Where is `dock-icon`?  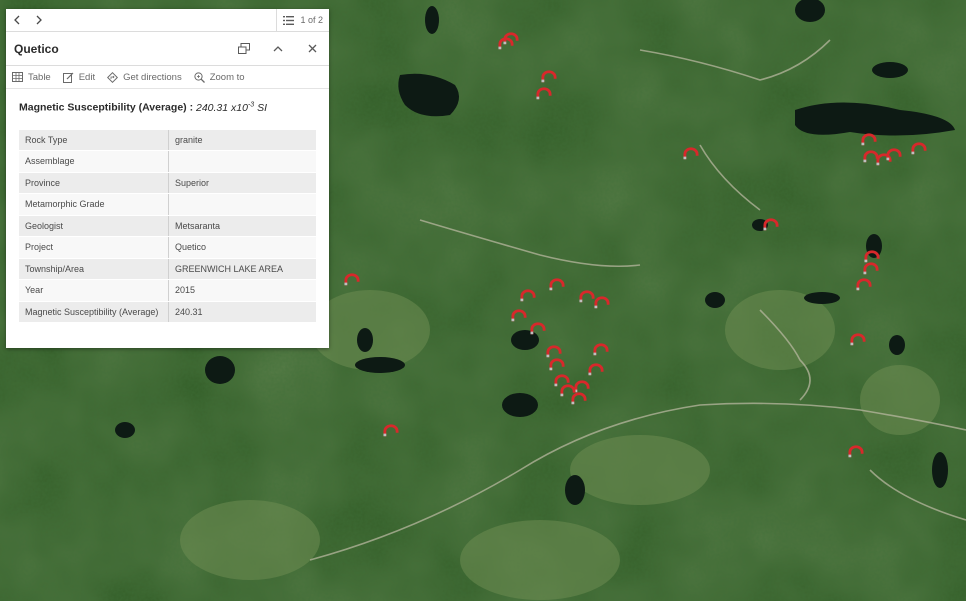
dock-icon is located at coordinates (244, 48).